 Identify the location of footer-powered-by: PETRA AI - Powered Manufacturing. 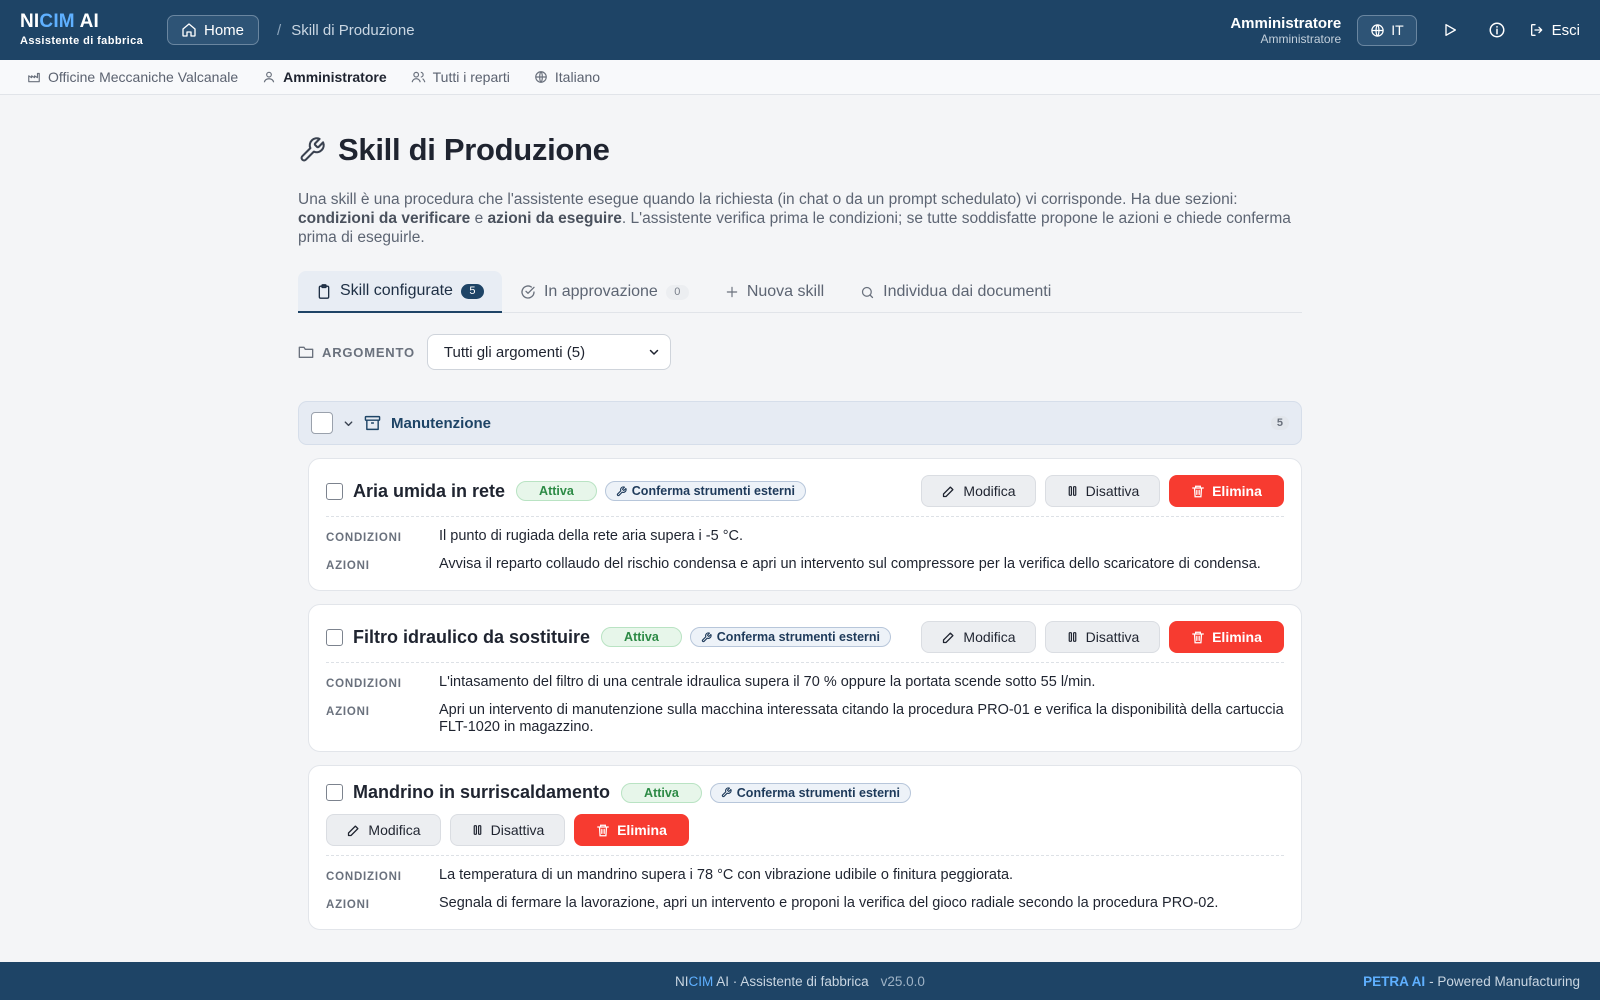
(1471, 981).